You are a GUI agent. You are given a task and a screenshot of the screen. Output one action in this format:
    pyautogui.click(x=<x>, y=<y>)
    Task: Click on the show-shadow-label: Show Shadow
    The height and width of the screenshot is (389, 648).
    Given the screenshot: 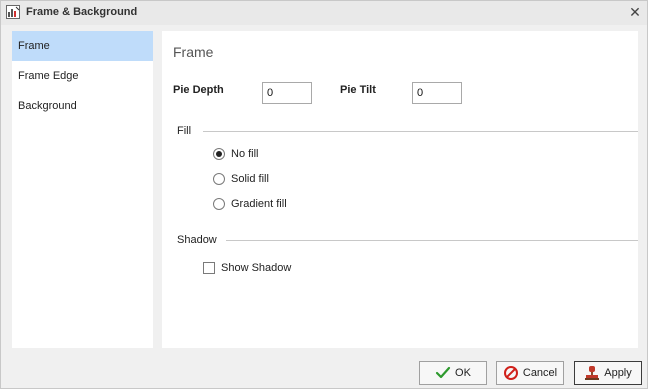 What is the action you would take?
    pyautogui.click(x=256, y=268)
    